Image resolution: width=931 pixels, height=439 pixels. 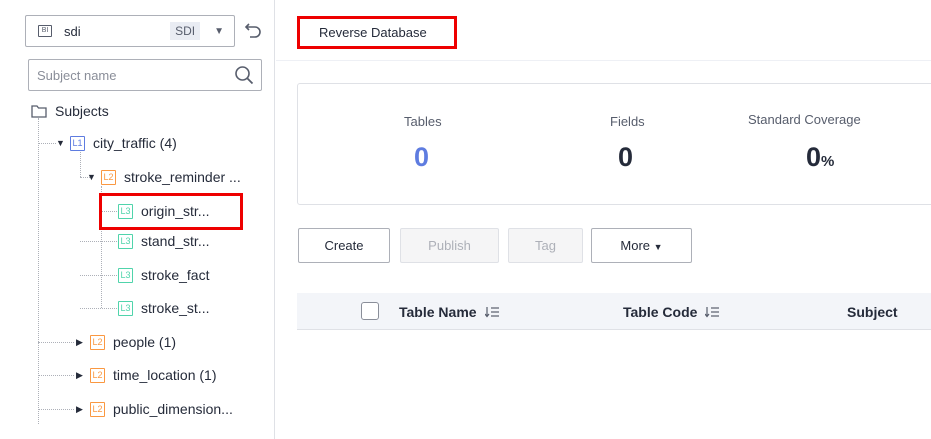 I want to click on folder-icon, so click(x=39, y=111).